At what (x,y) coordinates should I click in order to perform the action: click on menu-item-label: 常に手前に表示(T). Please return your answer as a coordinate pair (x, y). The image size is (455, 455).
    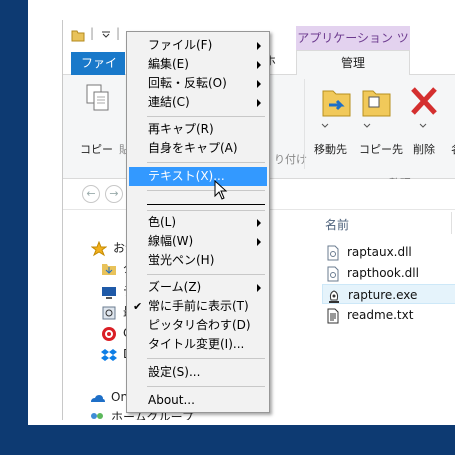
    Looking at the image, I should click on (198, 306).